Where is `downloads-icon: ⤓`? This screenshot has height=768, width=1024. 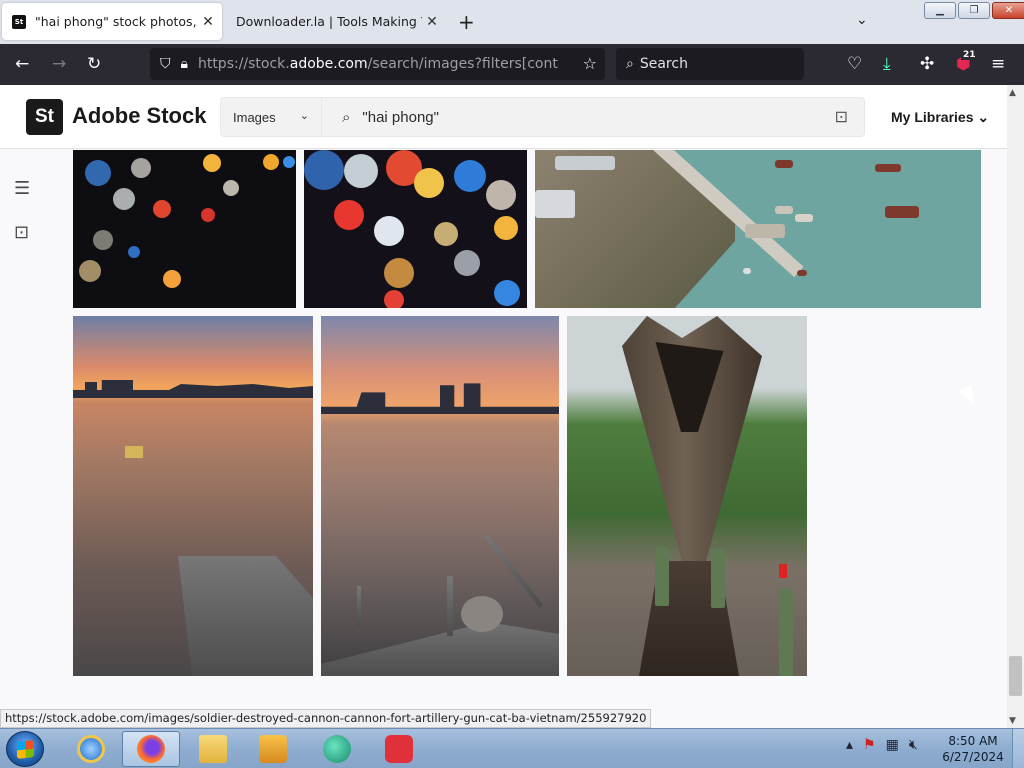
downloads-icon: ⤓ is located at coordinates (887, 64).